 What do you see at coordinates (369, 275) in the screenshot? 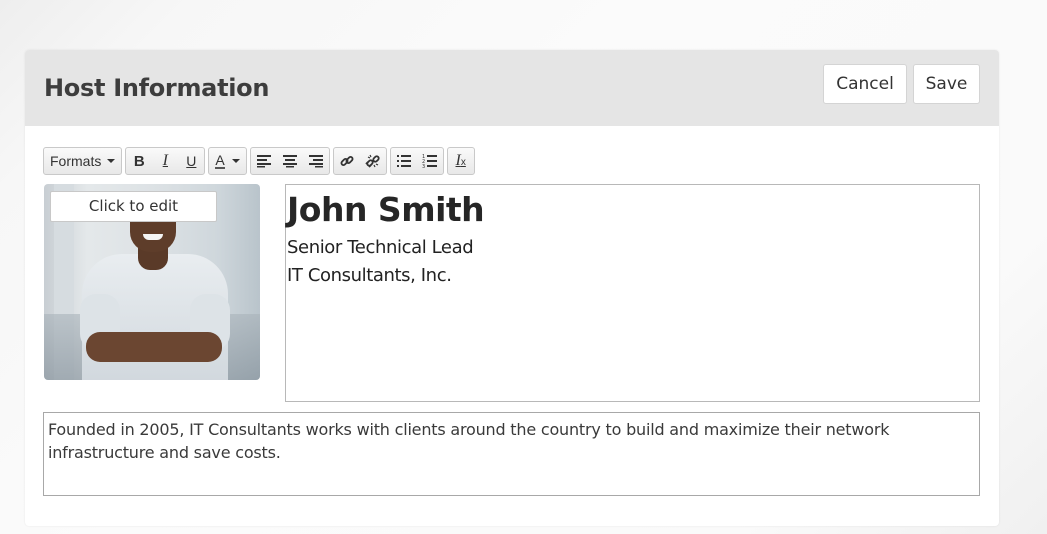
I see `host-company: IT Consultants, Inc.` at bounding box center [369, 275].